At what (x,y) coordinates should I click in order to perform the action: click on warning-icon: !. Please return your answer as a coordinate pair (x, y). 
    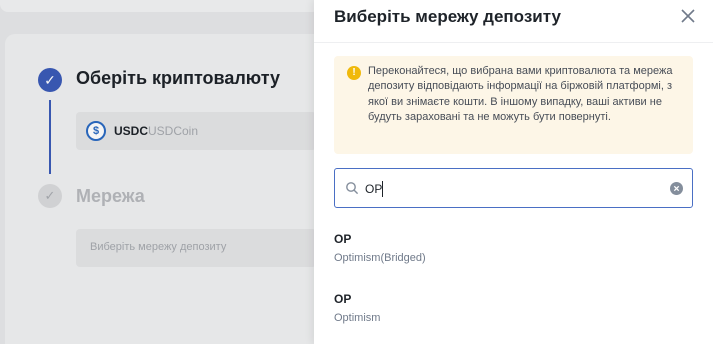
    Looking at the image, I should click on (354, 73).